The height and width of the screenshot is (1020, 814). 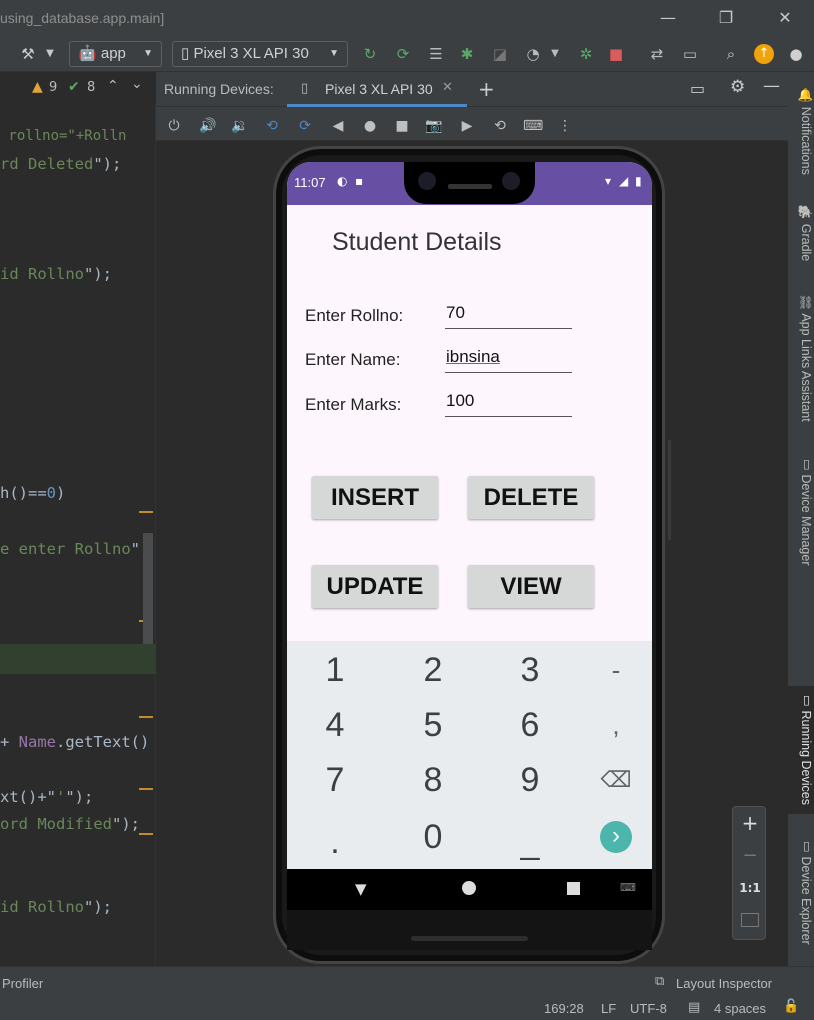 I want to click on code-line: + Name.getText(), so click(x=74, y=742).